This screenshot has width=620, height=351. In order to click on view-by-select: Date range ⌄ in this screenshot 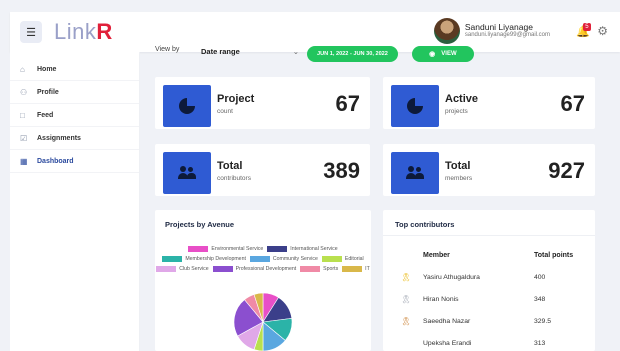, I will do `click(250, 51)`.